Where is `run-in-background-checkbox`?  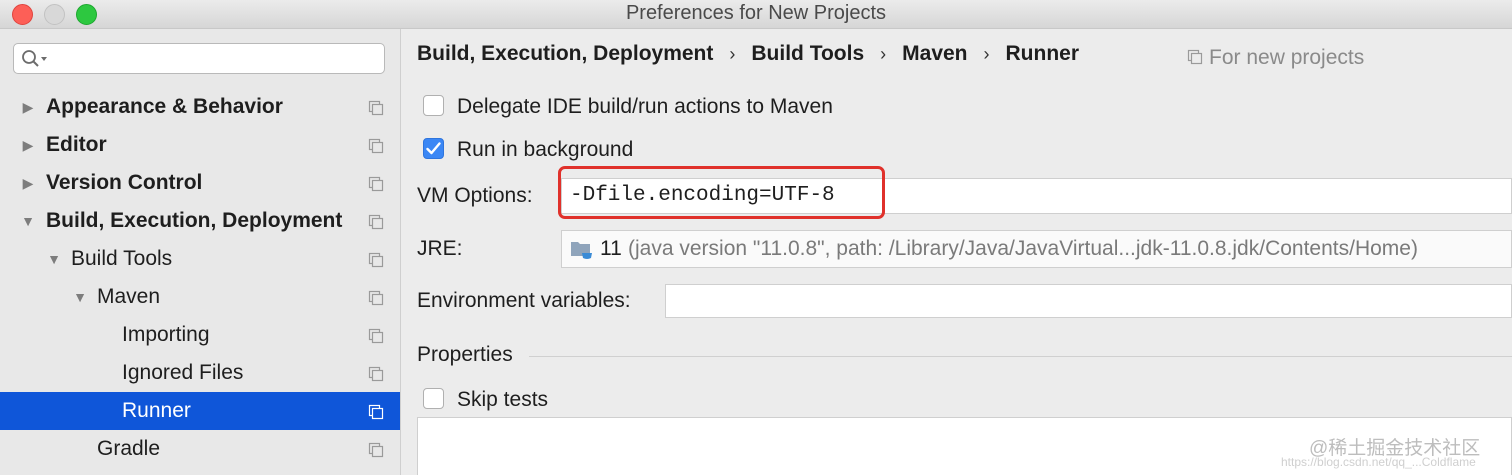 run-in-background-checkbox is located at coordinates (433, 148).